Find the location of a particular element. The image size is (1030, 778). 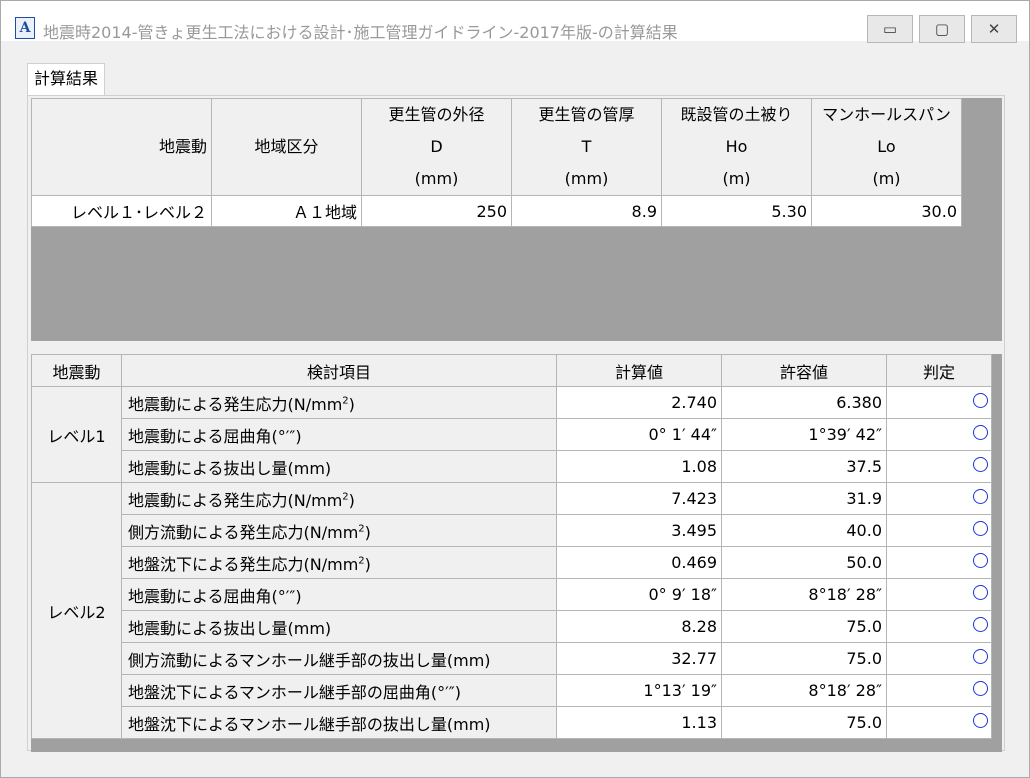

tab-calc-result: 計算結果 is located at coordinates (66, 79).